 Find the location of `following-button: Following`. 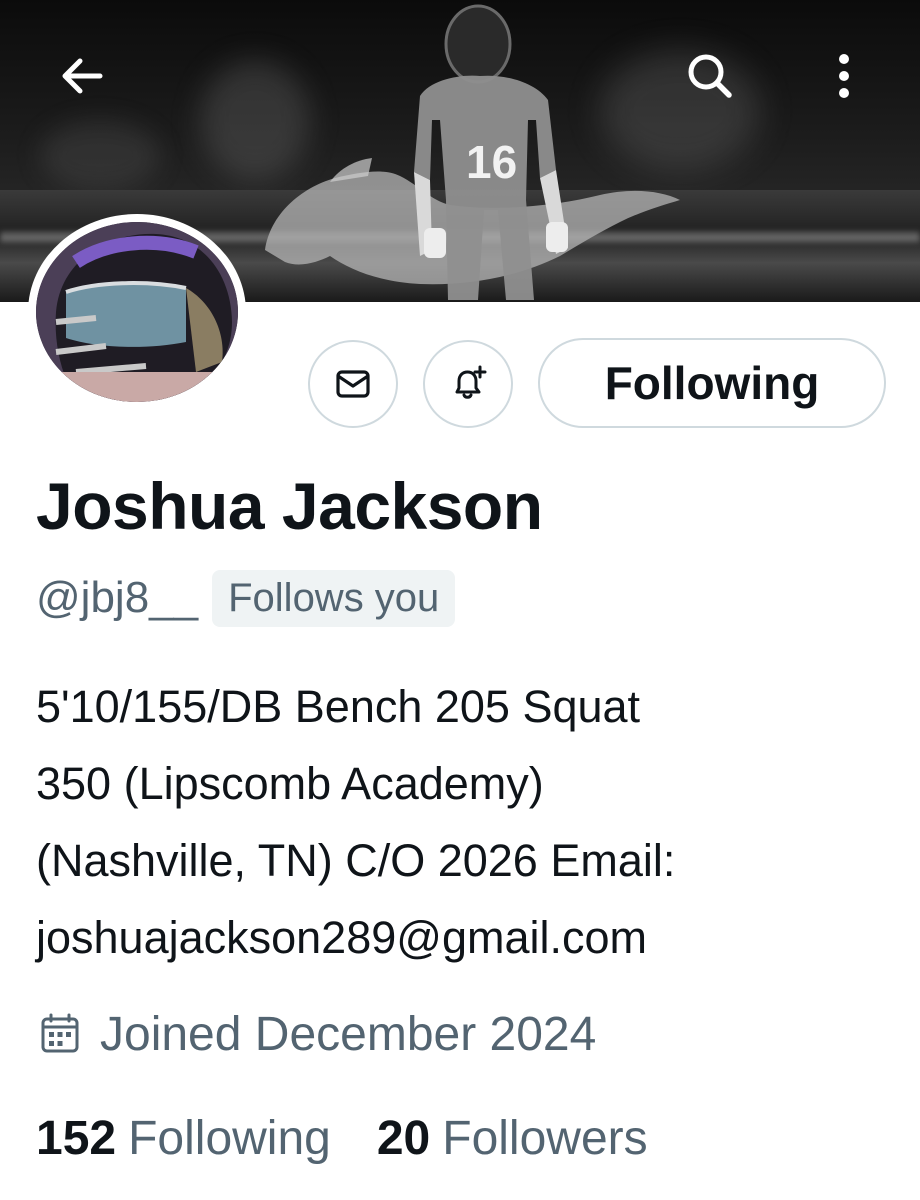

following-button: Following is located at coordinates (712, 383).